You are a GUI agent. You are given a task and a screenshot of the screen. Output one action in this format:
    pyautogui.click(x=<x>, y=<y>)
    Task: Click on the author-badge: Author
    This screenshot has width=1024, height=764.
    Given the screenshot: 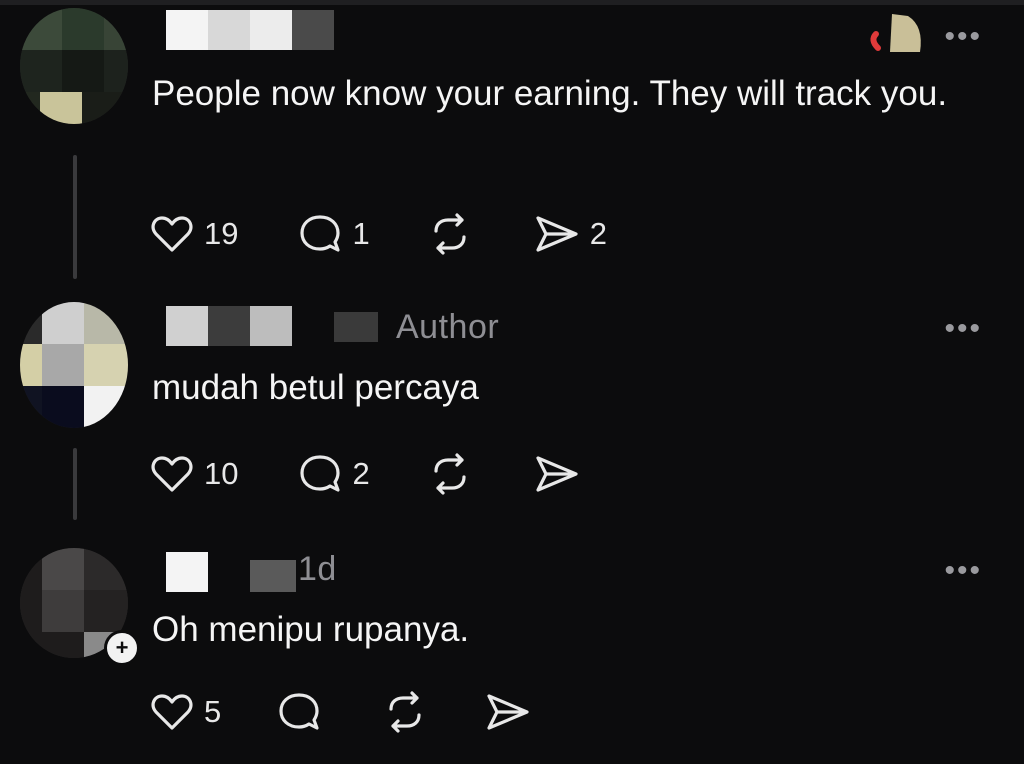 What is the action you would take?
    pyautogui.click(x=448, y=327)
    